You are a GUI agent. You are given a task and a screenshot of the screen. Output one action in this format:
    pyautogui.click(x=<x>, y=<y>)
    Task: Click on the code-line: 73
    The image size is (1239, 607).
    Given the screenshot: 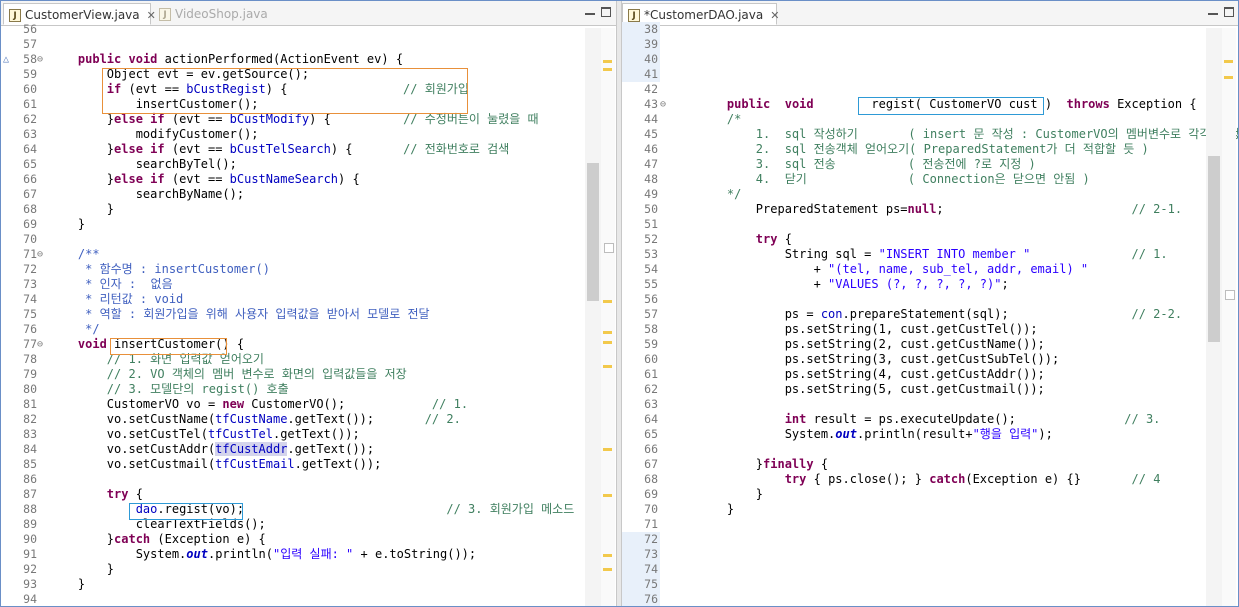 What is the action you would take?
    pyautogui.click(x=641, y=554)
    